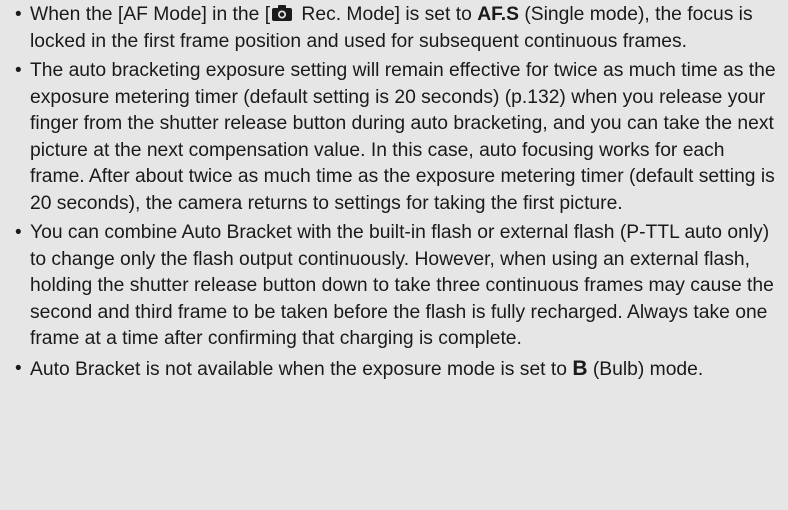 Image resolution: width=788 pixels, height=510 pixels. I want to click on bulb-mode-label: B, so click(580, 368).